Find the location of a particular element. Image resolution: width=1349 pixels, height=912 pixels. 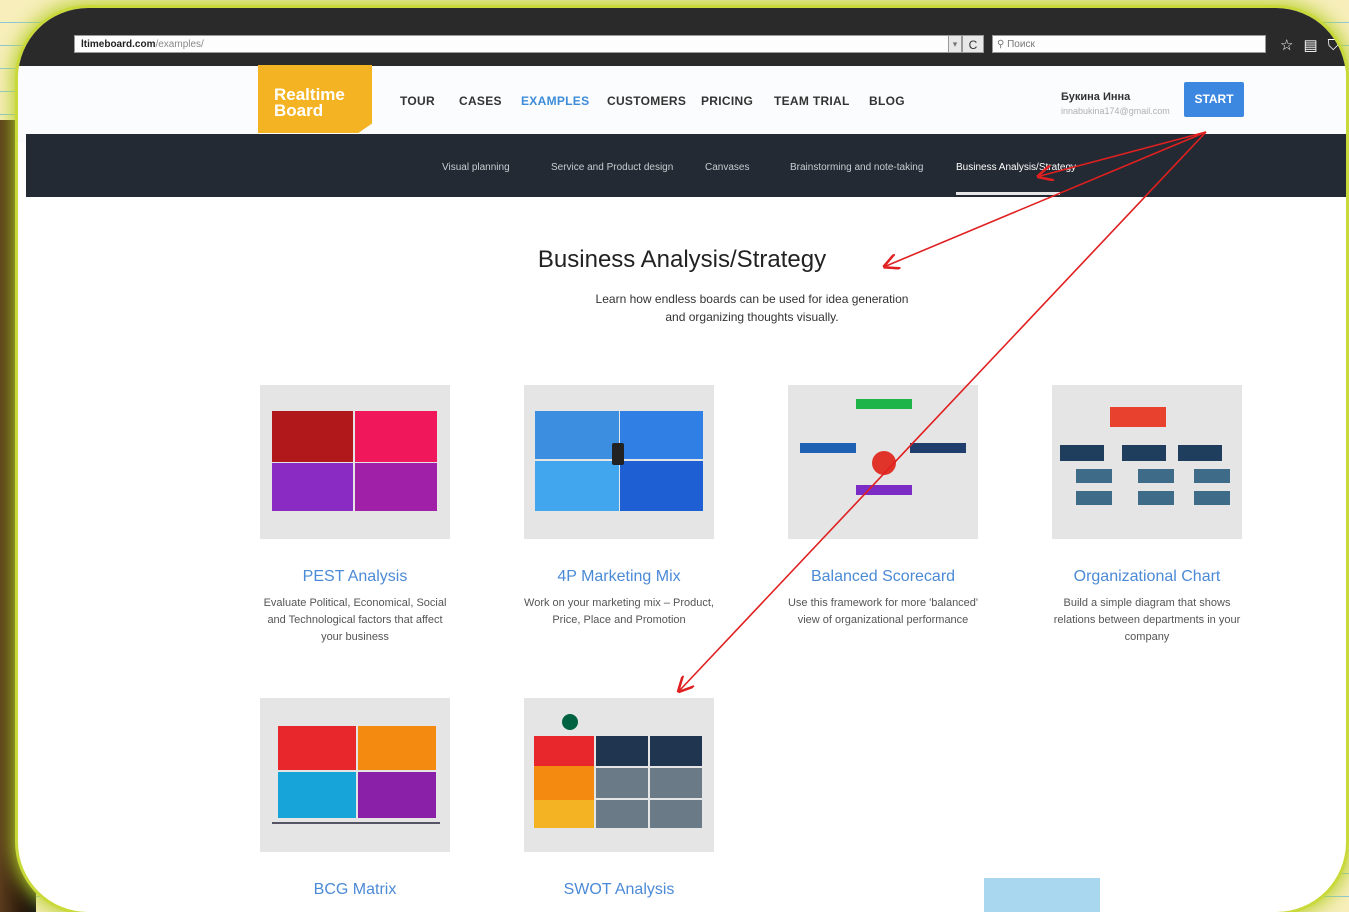

bcg-matrix-thumbnail is located at coordinates (355, 775).